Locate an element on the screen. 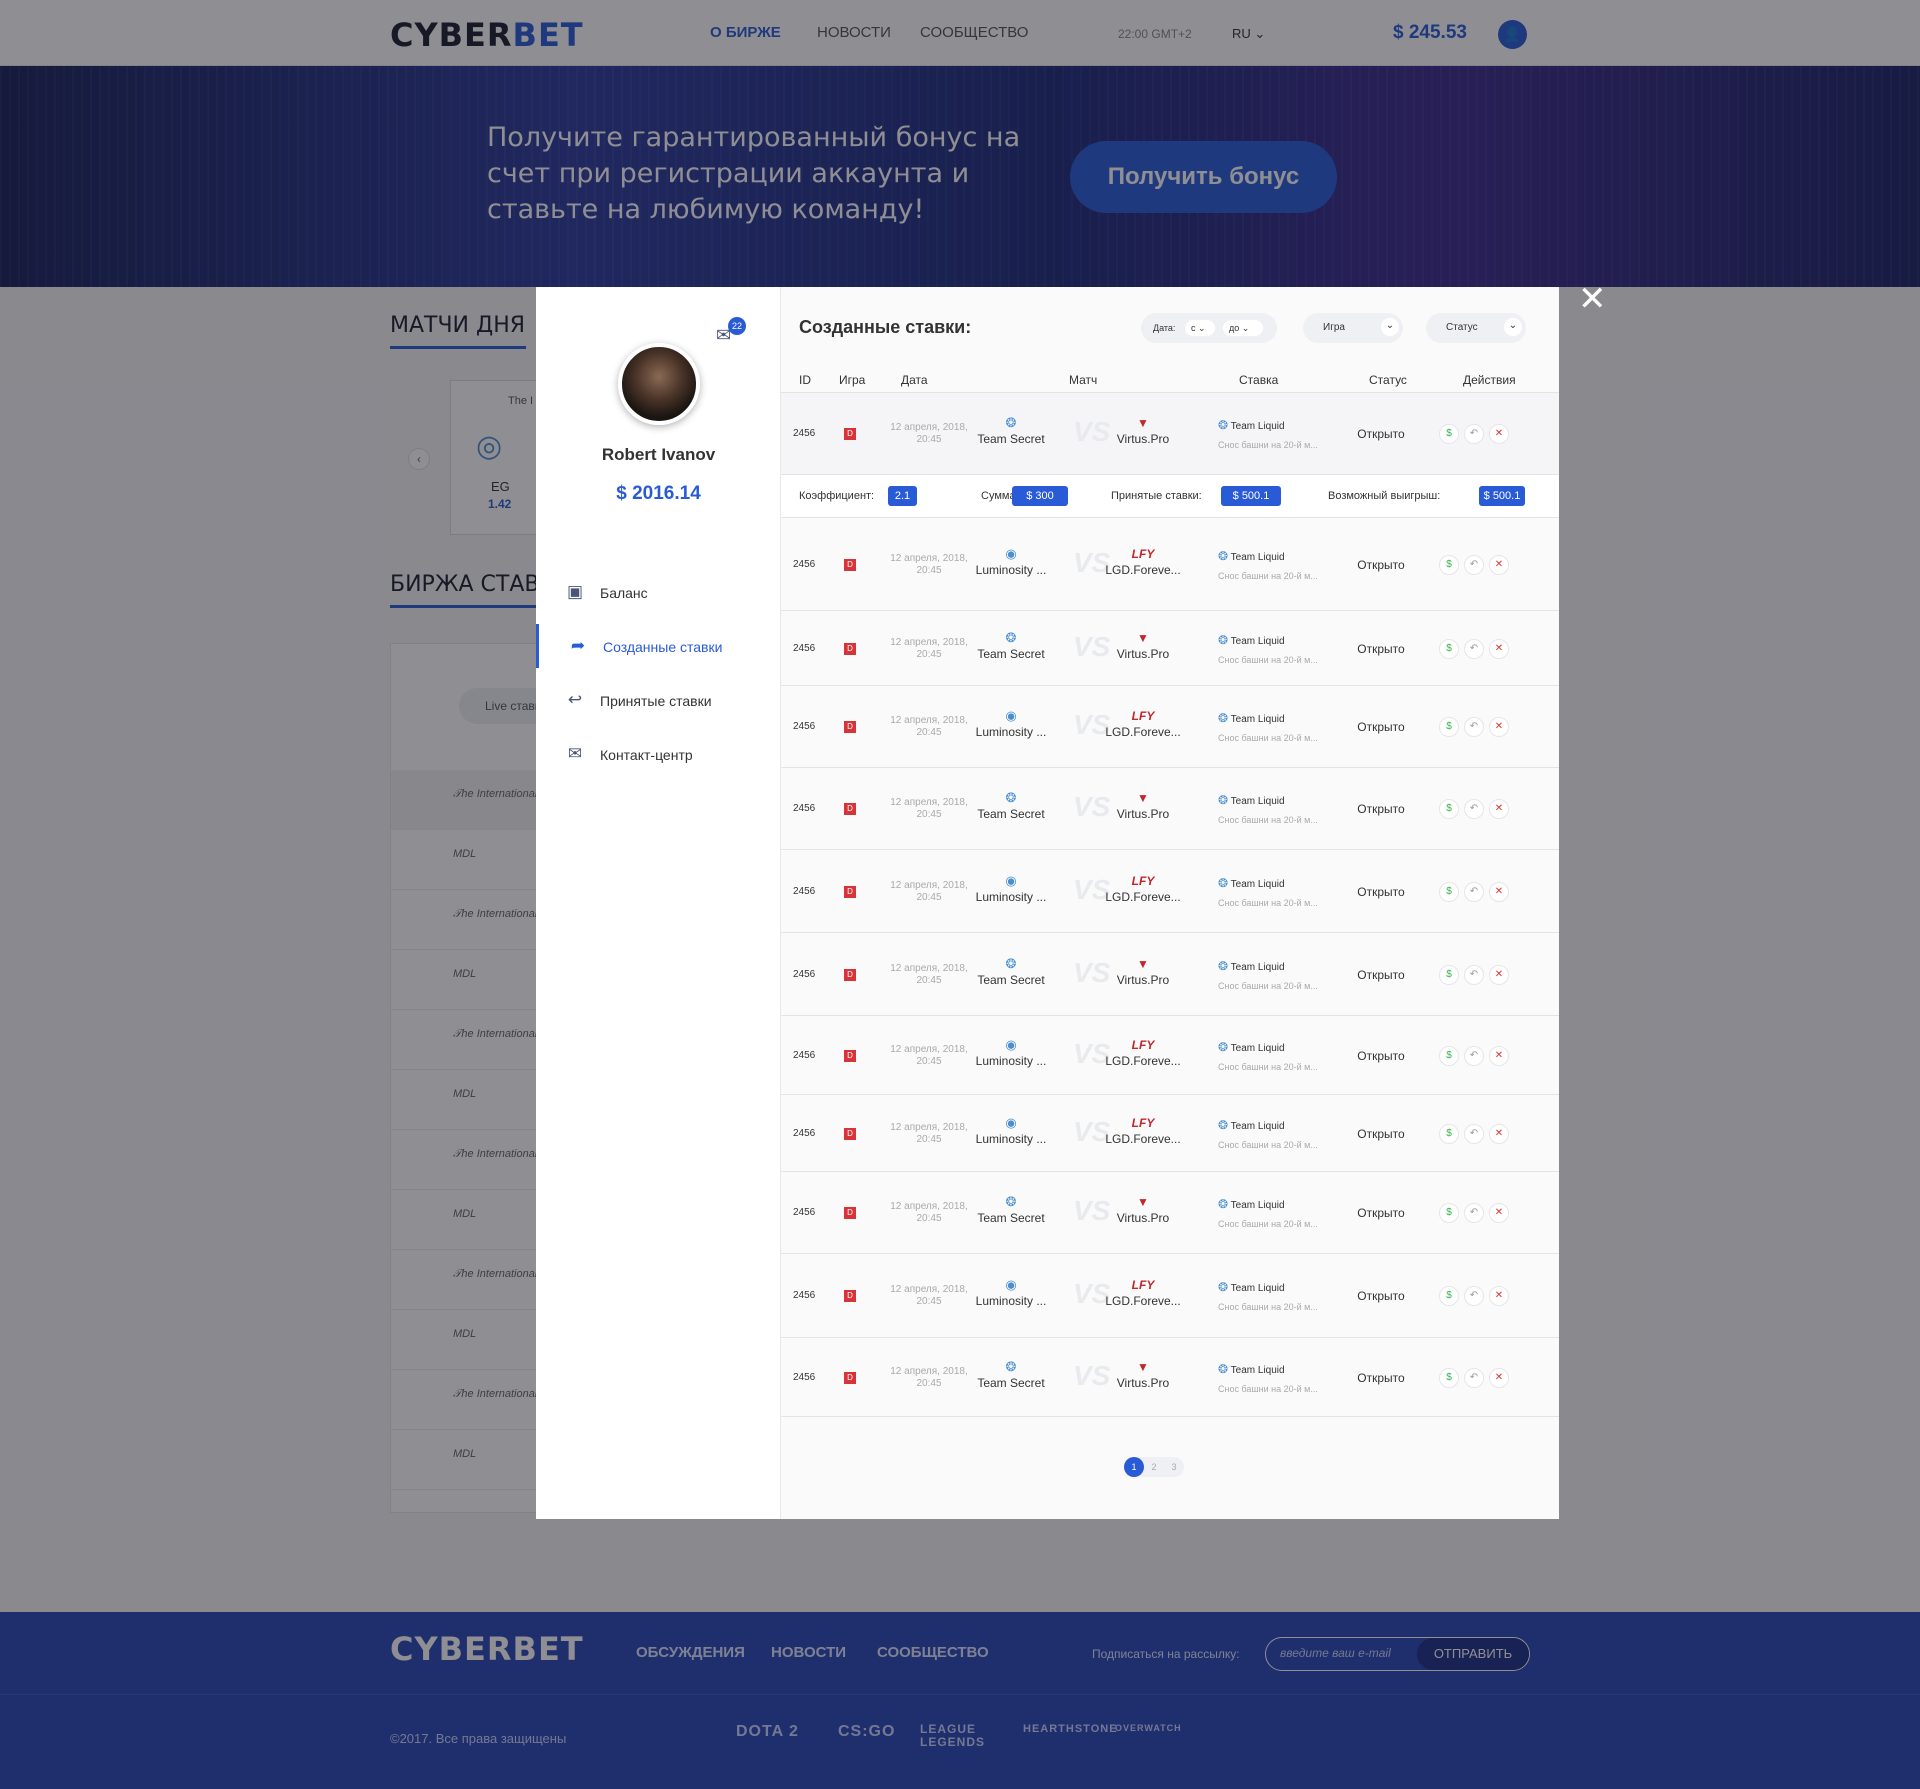 Image resolution: width=1920 pixels, height=1789 pixels. coef-value: 2.1 is located at coordinates (902, 496).